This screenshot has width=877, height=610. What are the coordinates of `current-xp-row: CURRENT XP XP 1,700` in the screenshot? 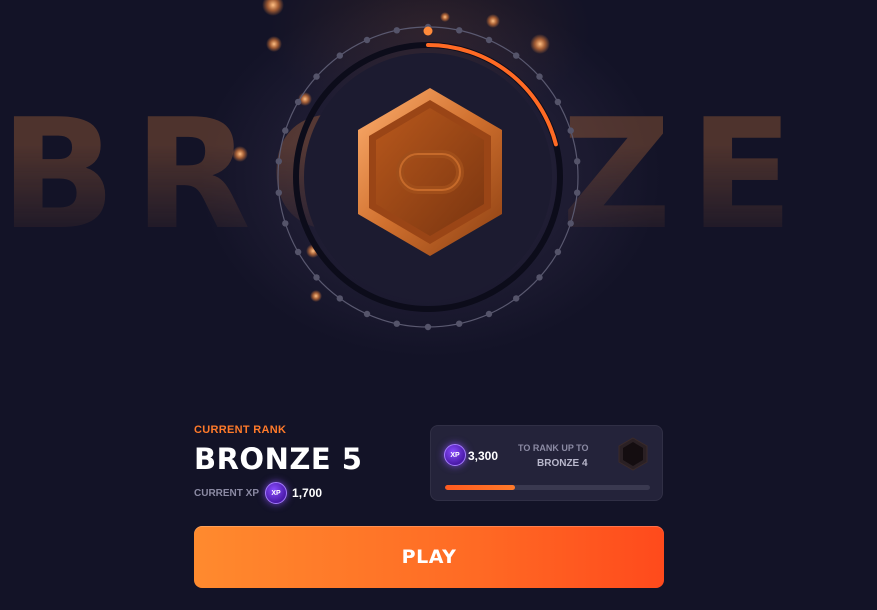 It's located at (304, 493).